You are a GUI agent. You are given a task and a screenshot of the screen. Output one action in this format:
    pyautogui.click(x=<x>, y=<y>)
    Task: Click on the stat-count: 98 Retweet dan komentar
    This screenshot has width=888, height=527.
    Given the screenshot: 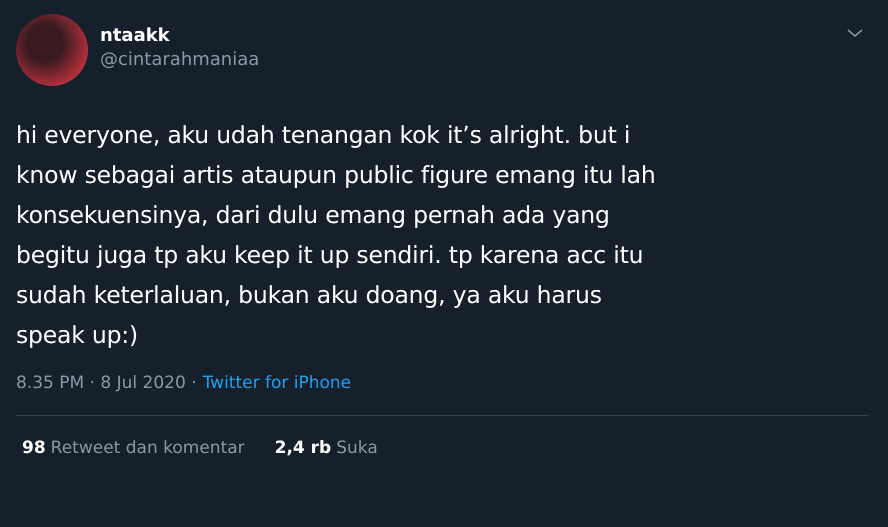 What is the action you would take?
    pyautogui.click(x=133, y=448)
    